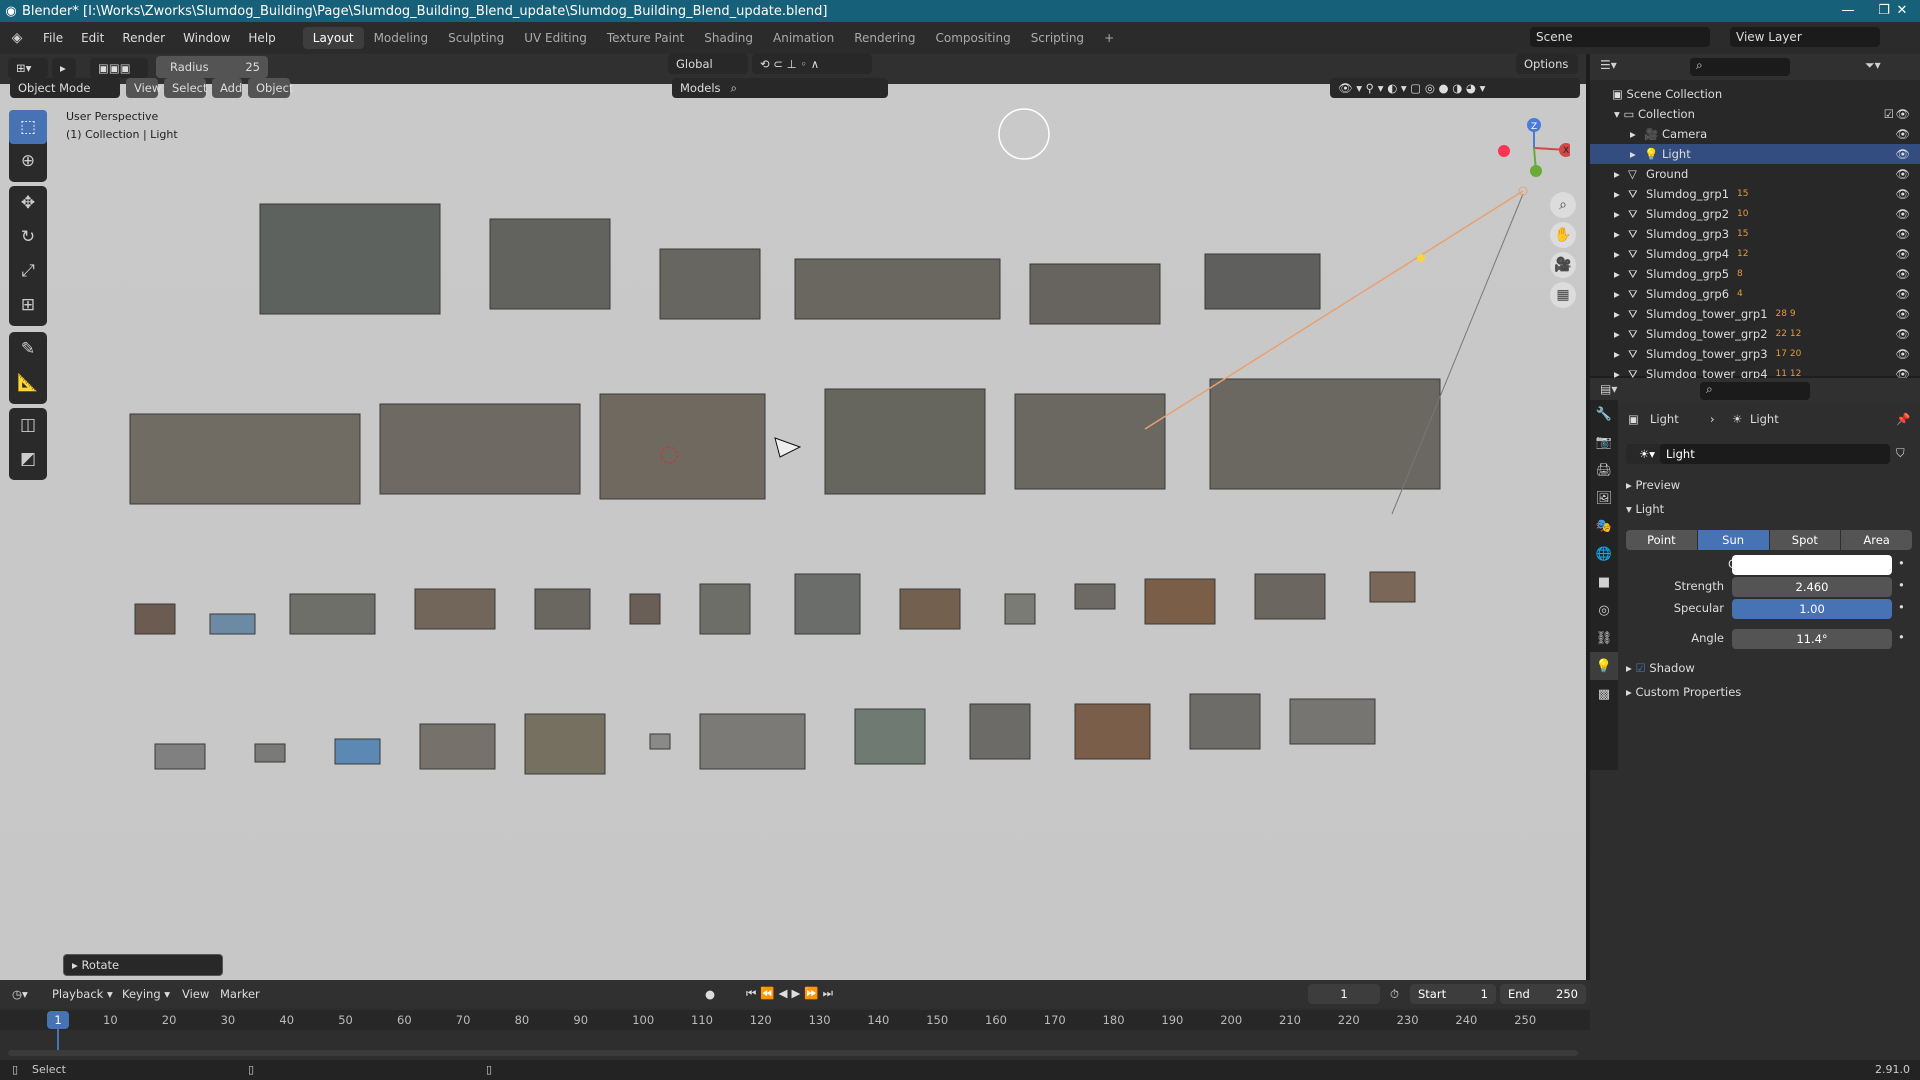  What do you see at coordinates (1812, 565) in the screenshot?
I see `color-swatch` at bounding box center [1812, 565].